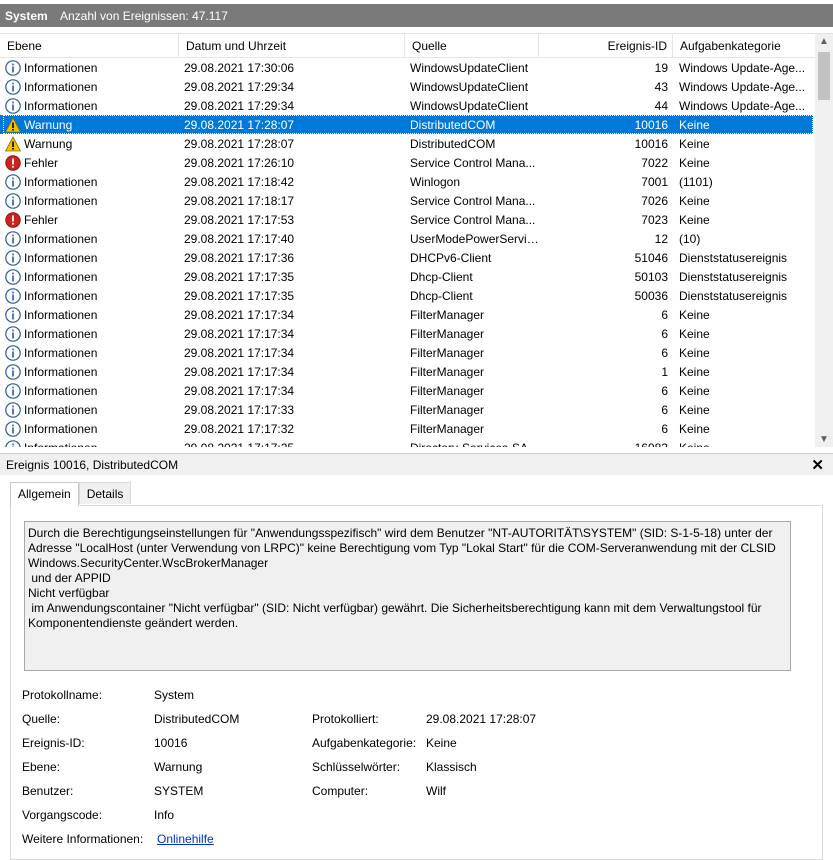  What do you see at coordinates (606, 46) in the screenshot?
I see `column-header-event-id: Ereignis-ID` at bounding box center [606, 46].